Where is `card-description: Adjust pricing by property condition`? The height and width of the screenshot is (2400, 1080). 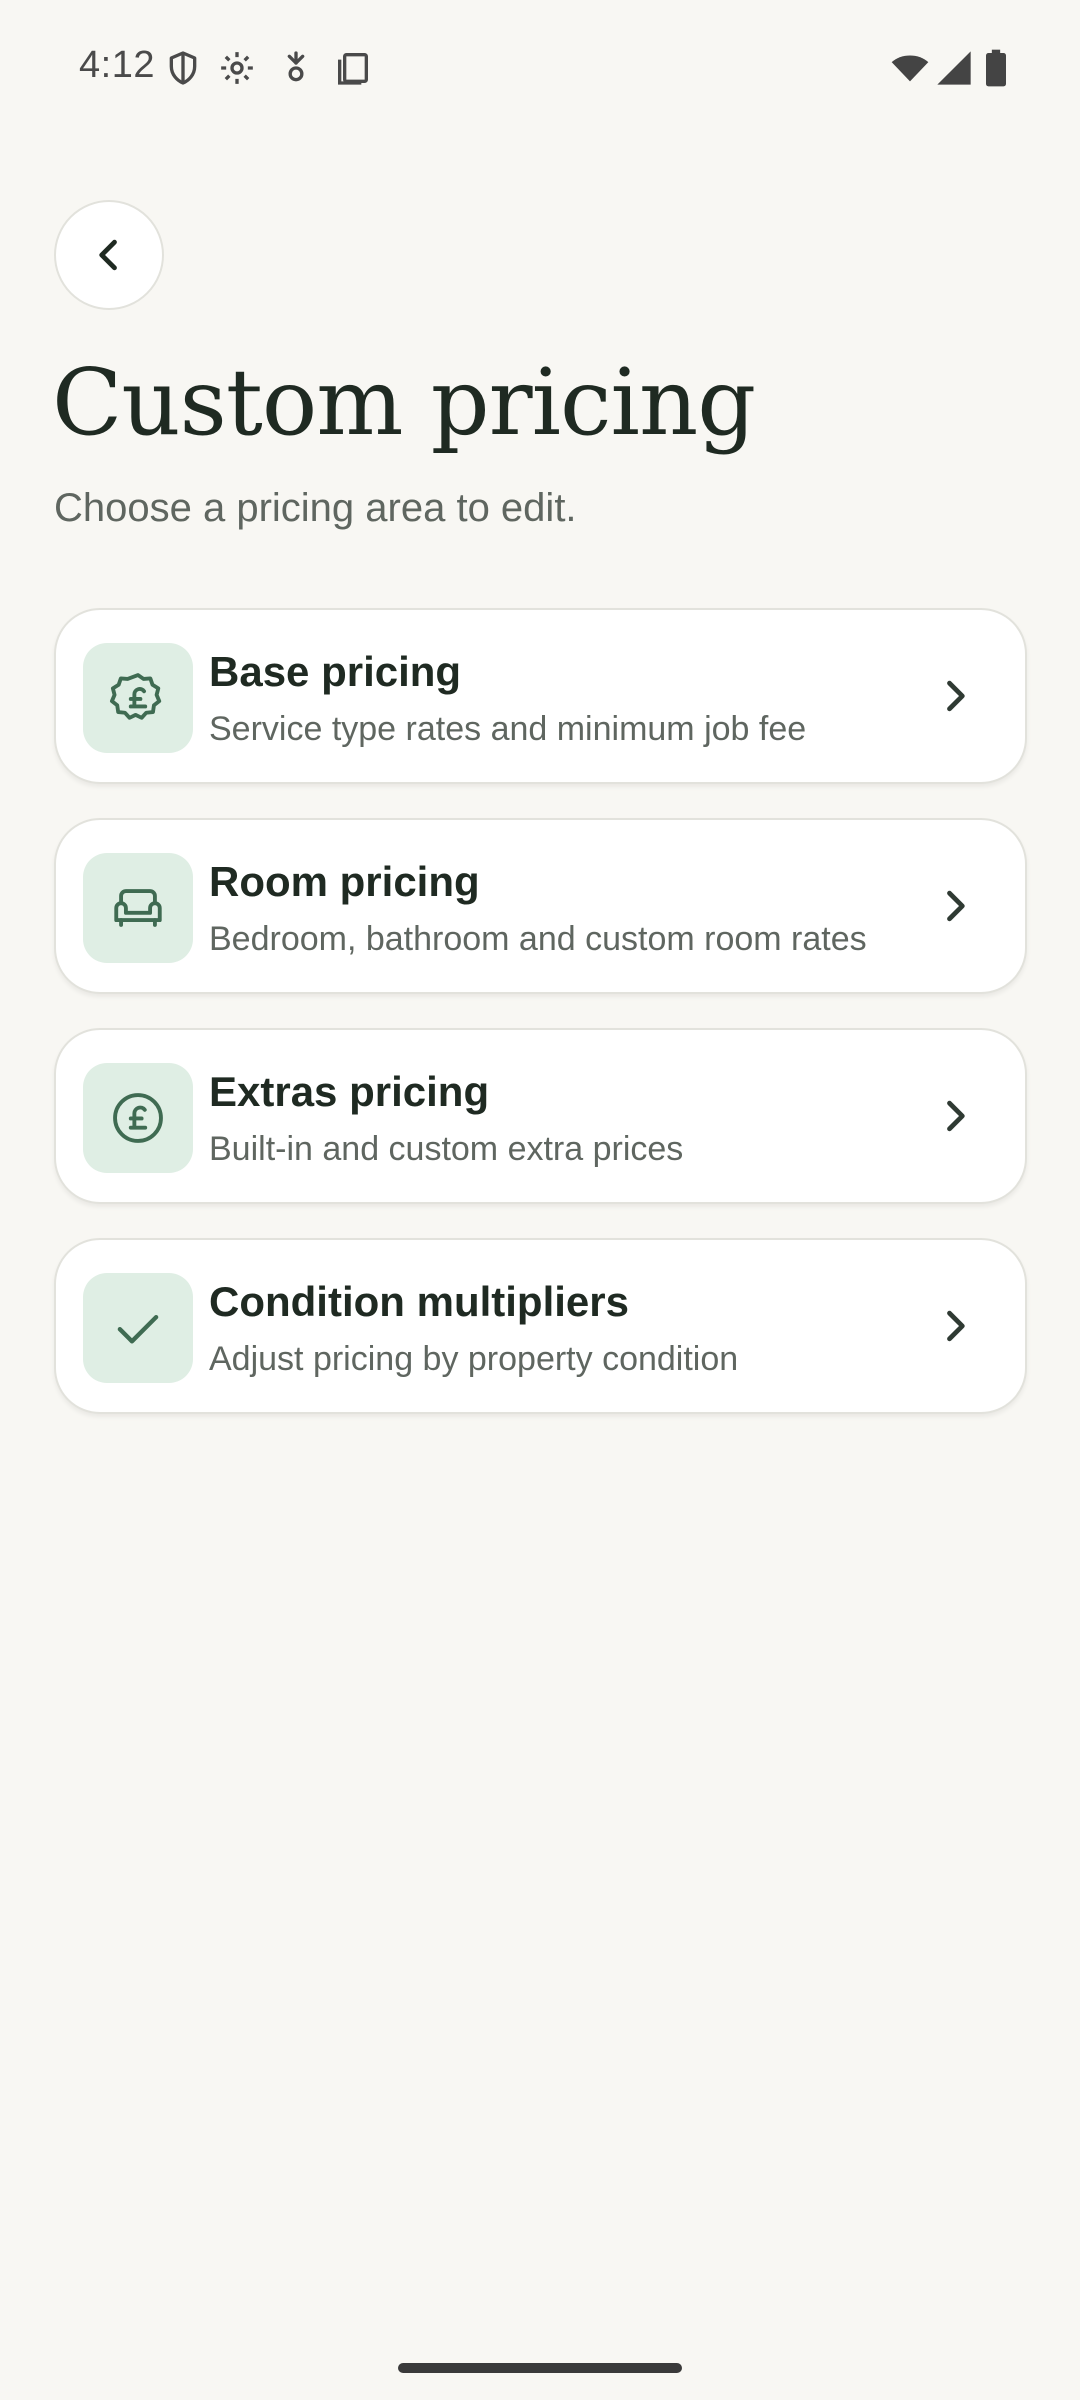
card-description: Adjust pricing by property condition is located at coordinates (474, 1359).